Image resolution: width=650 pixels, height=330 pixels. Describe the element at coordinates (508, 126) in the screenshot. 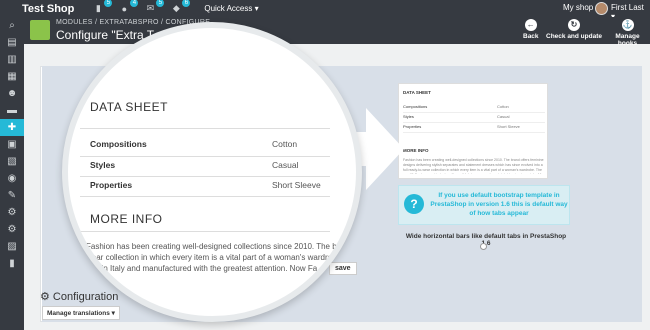

I see `preview-row-value: Short Sleeve` at that location.